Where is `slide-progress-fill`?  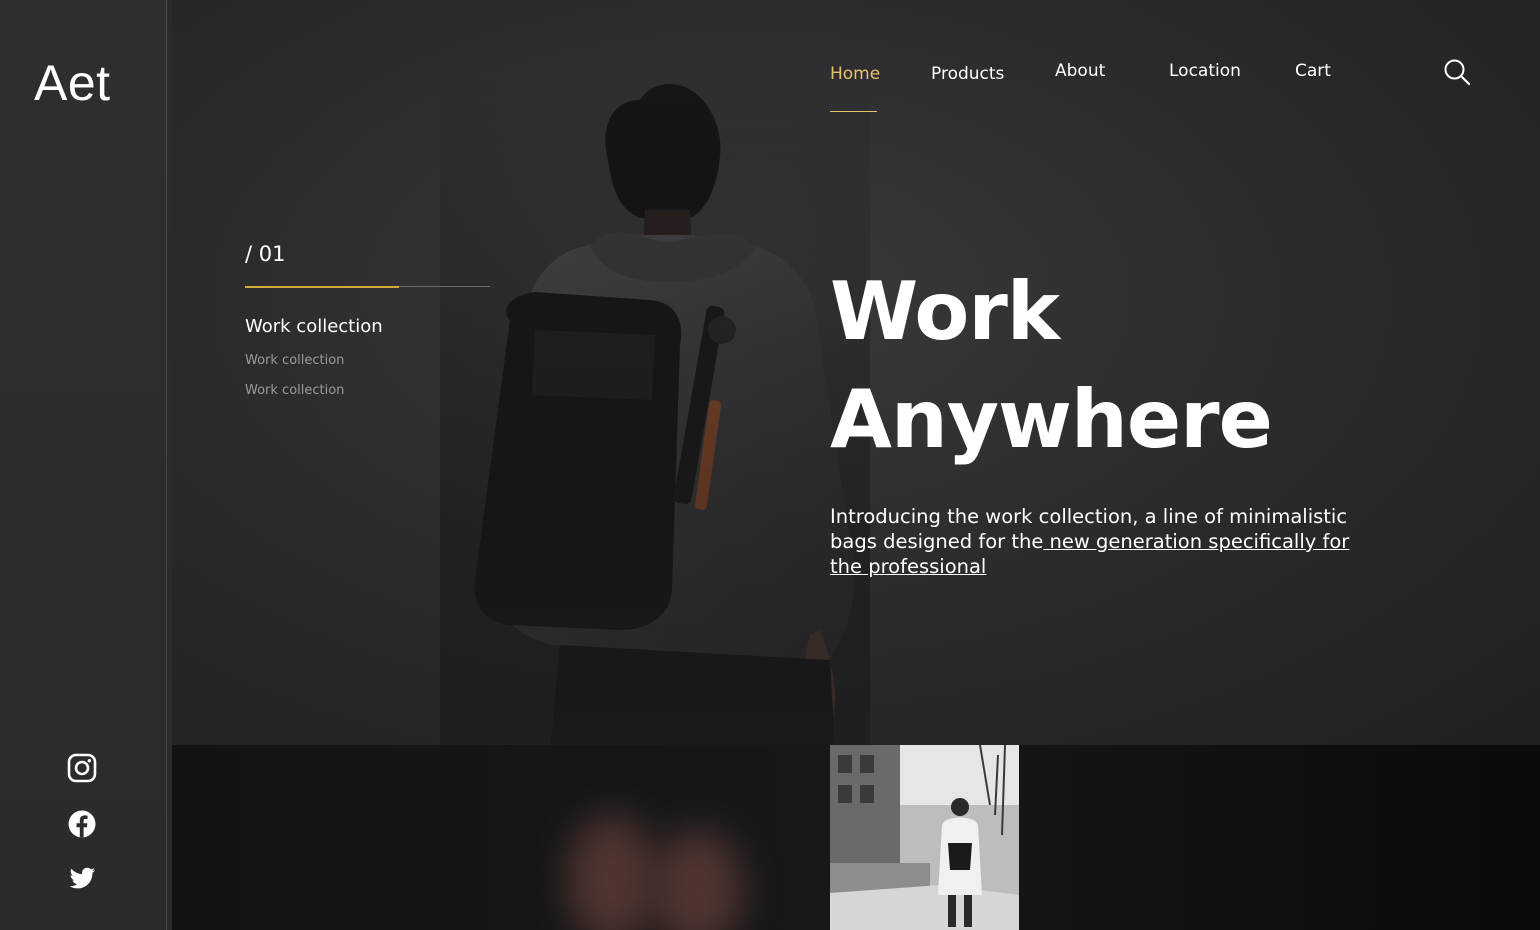 slide-progress-fill is located at coordinates (322, 287).